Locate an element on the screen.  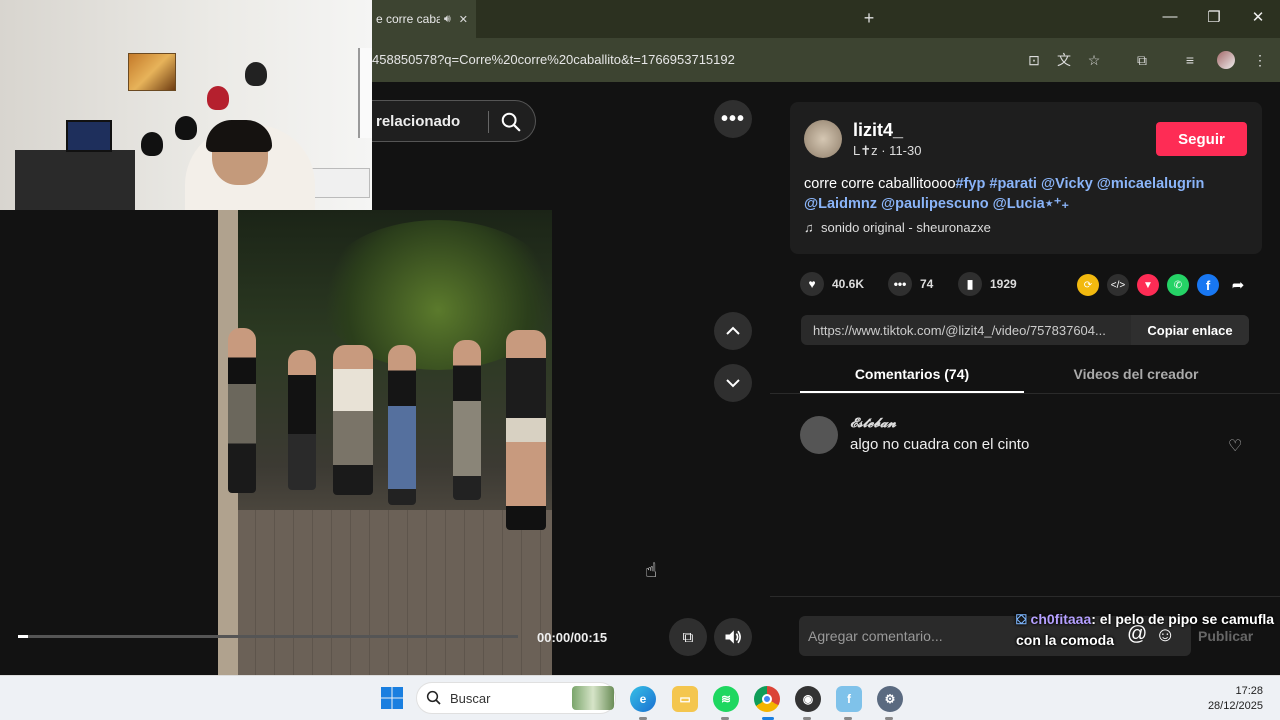
search-label: Buscar is located at coordinates (470, 698).